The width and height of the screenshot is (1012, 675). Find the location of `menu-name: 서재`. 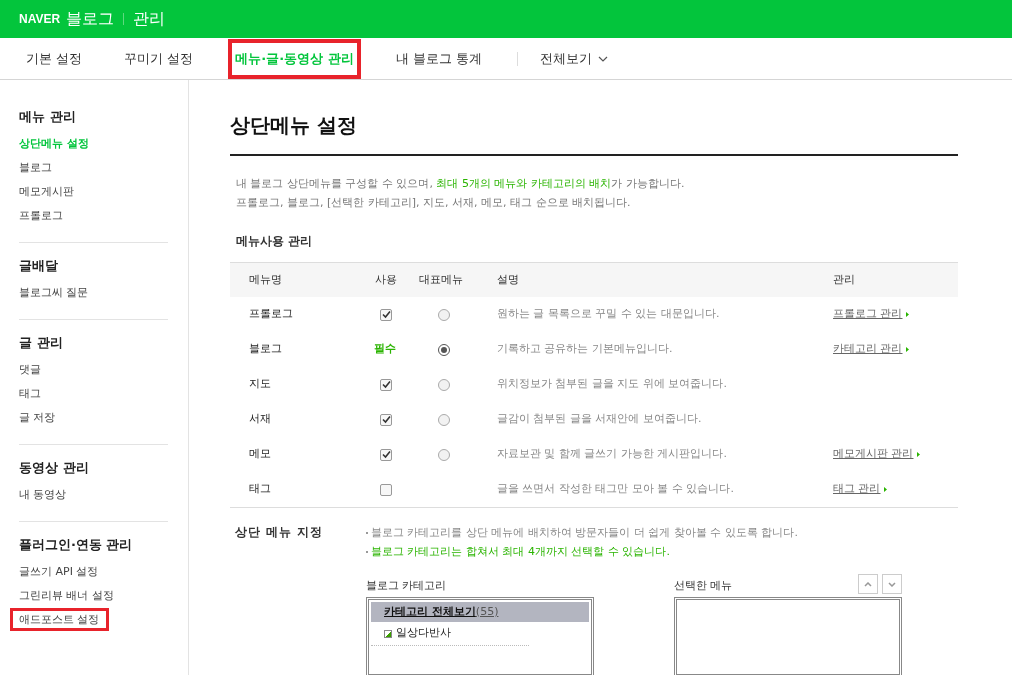

menu-name: 서재 is located at coordinates (260, 419).